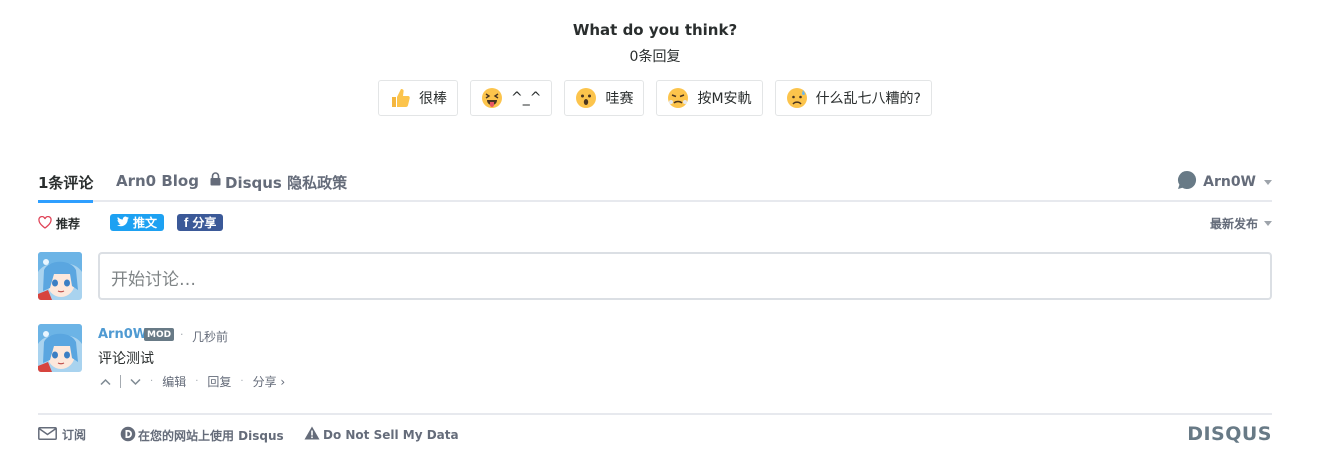 This screenshot has height=471, width=1317. Describe the element at coordinates (192, 381) in the screenshot. I see `comment-actions: · 编辑 · 回复 · 分享 ›` at that location.